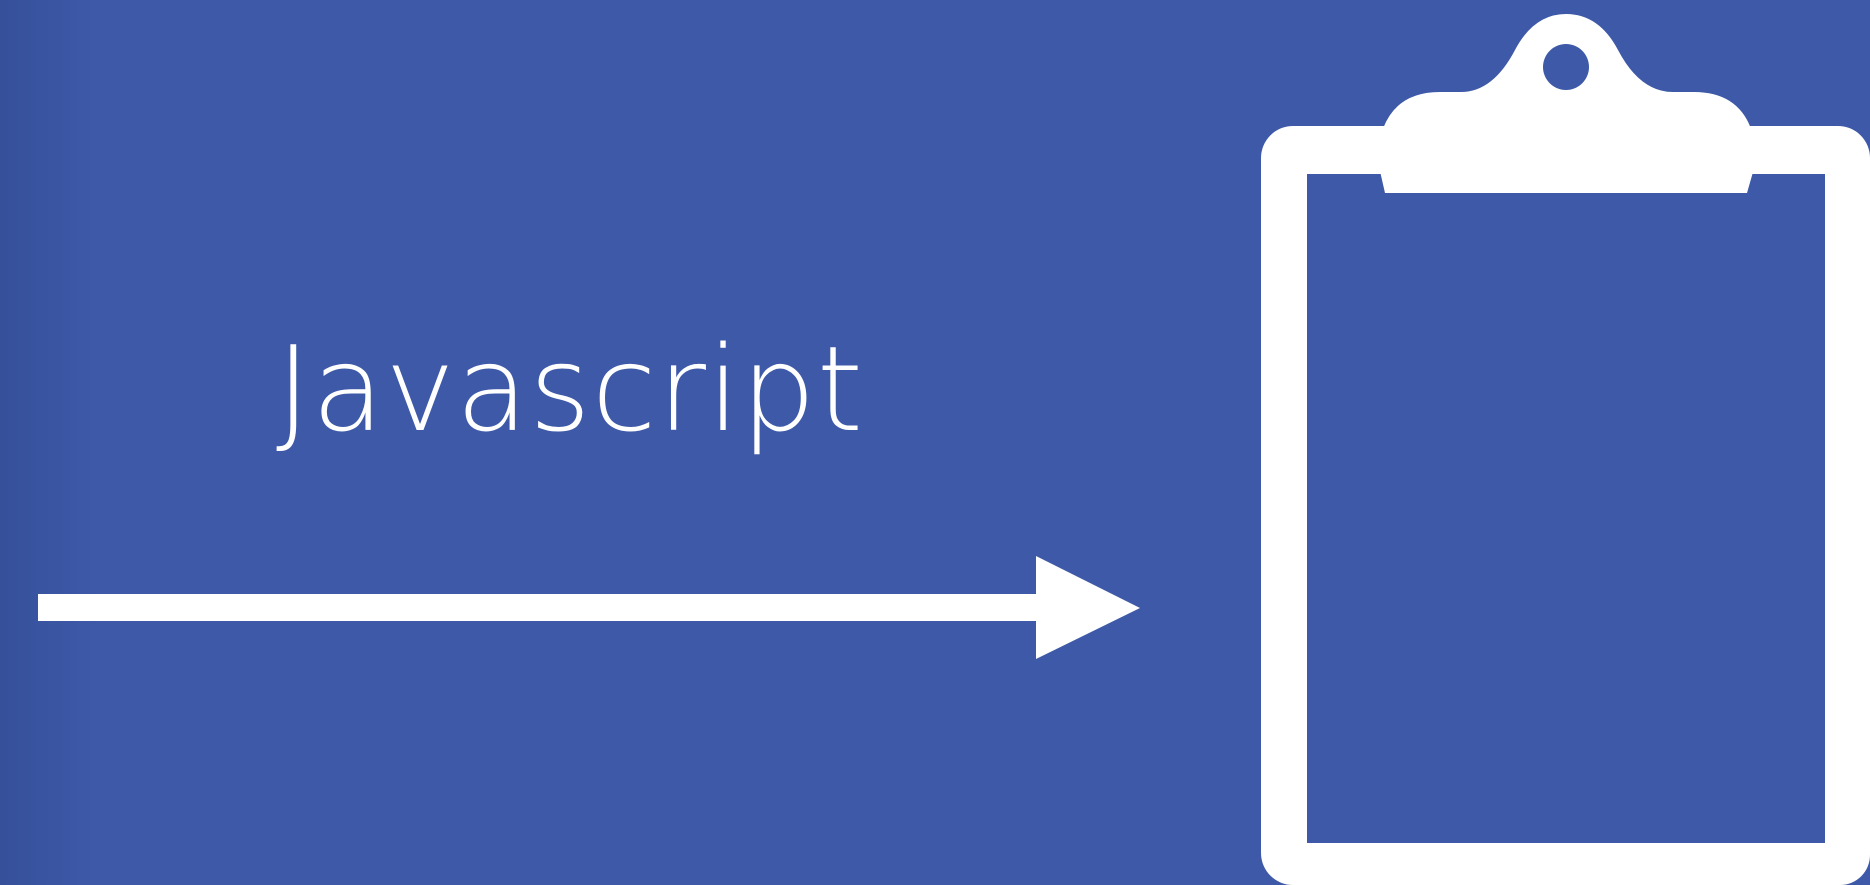 The width and height of the screenshot is (1870, 885). I want to click on javascript-label: Javascript, so click(570, 389).